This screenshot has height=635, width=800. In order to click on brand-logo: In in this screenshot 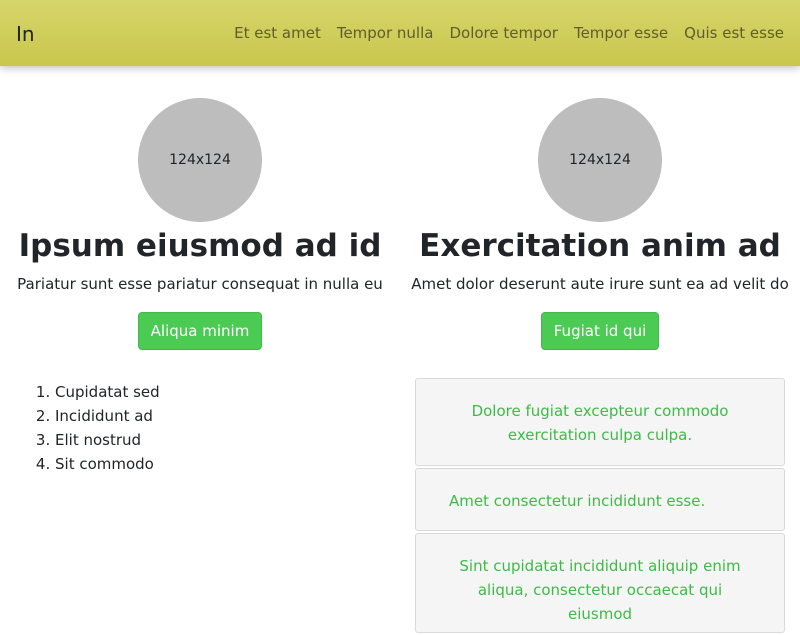, I will do `click(25, 34)`.